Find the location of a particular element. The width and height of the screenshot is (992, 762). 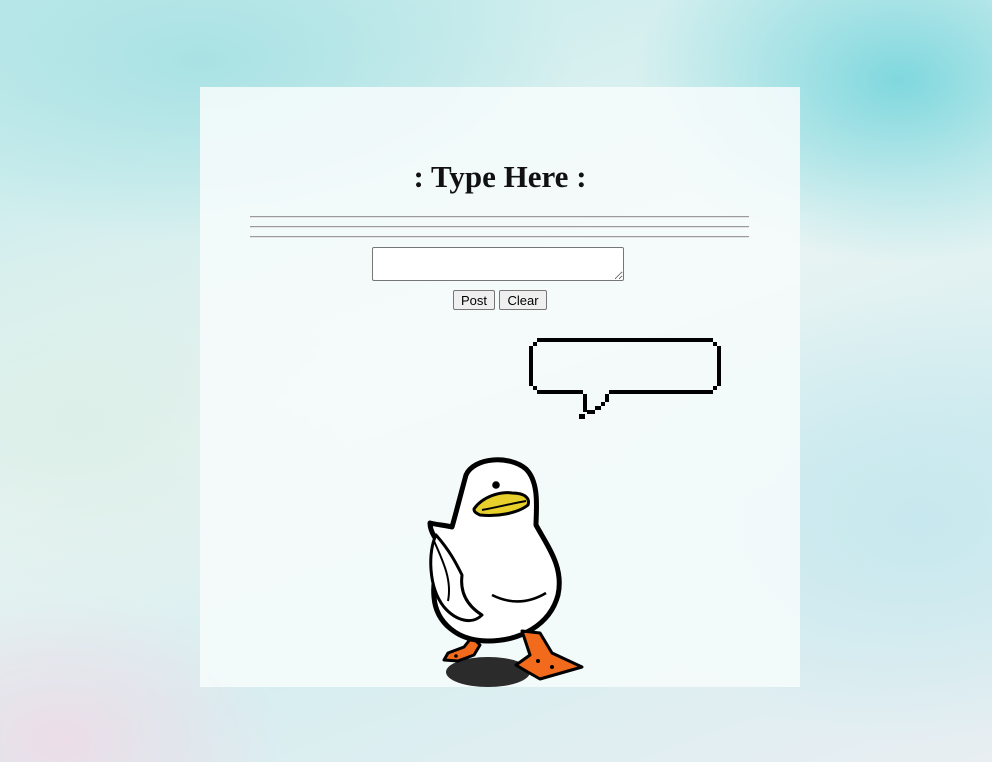

post-button: Post is located at coordinates (474, 300).